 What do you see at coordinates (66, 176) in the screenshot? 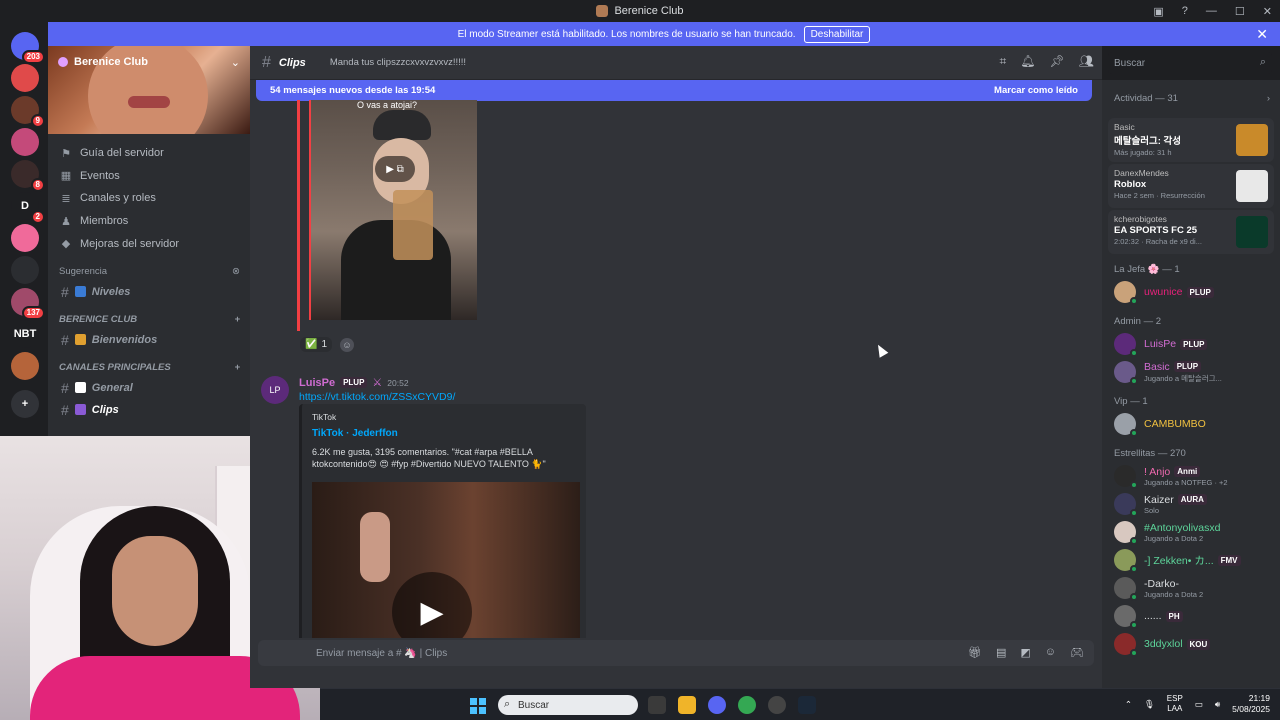
I see `calendar-icon: ▦` at bounding box center [66, 176].